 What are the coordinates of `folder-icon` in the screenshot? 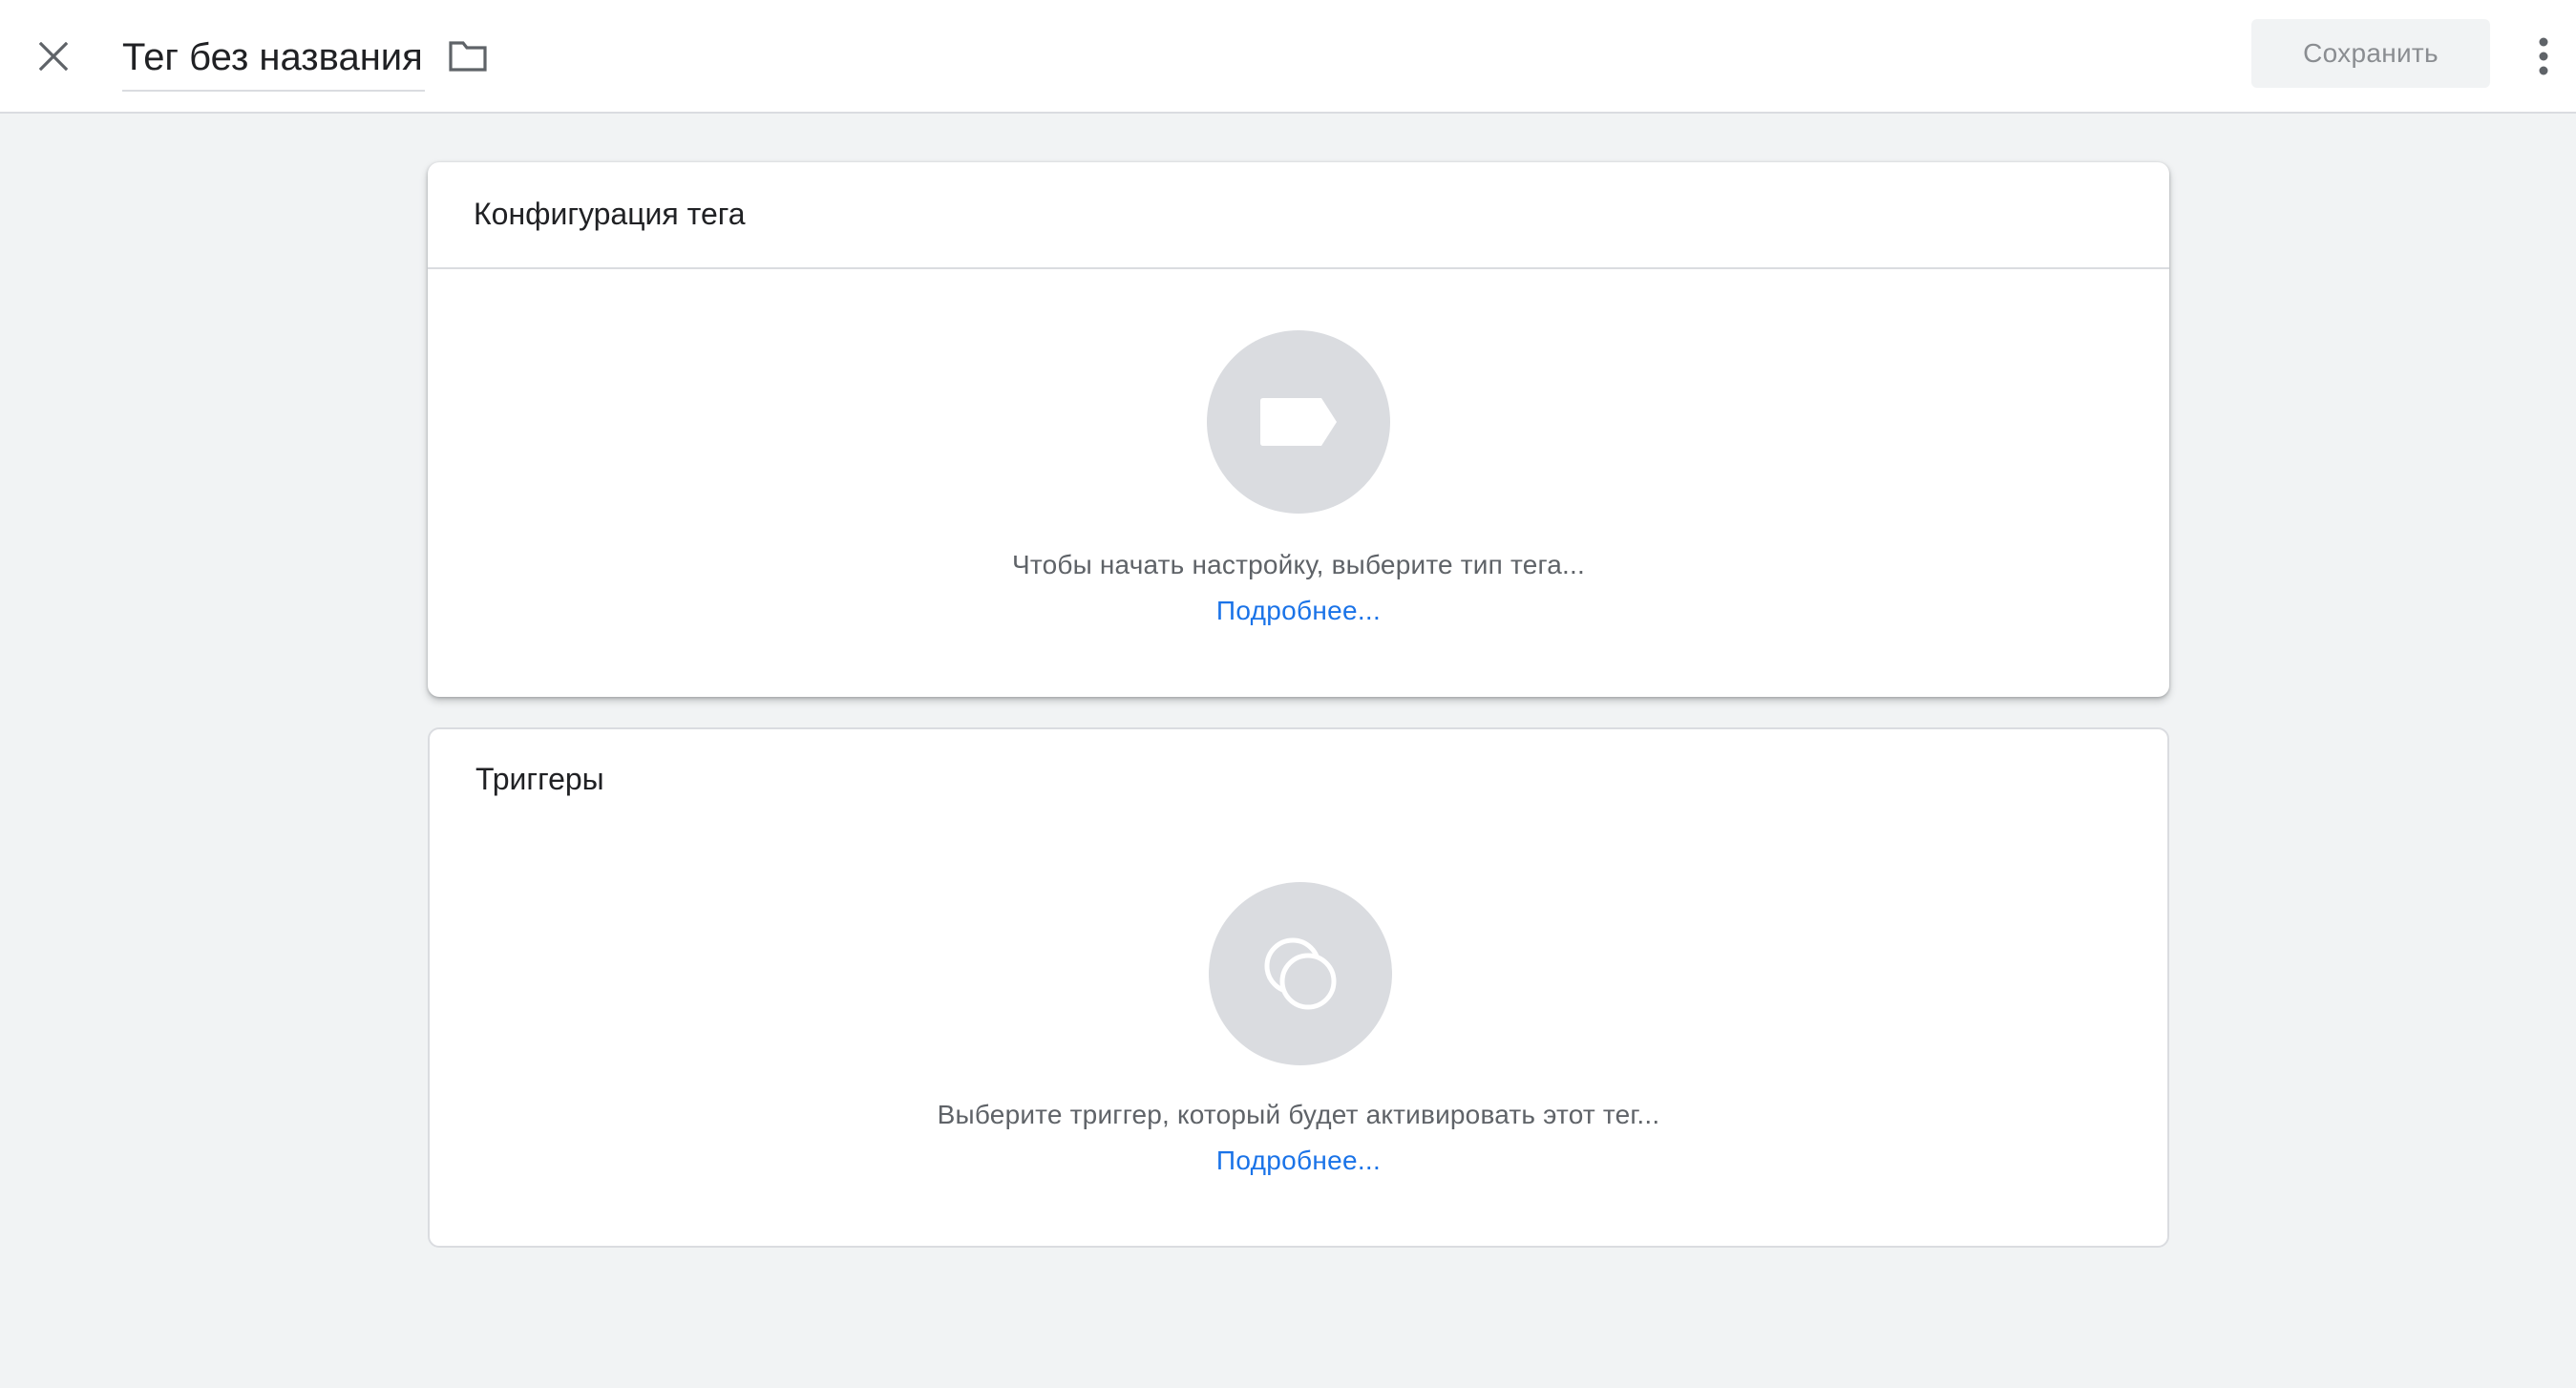 It's located at (468, 57).